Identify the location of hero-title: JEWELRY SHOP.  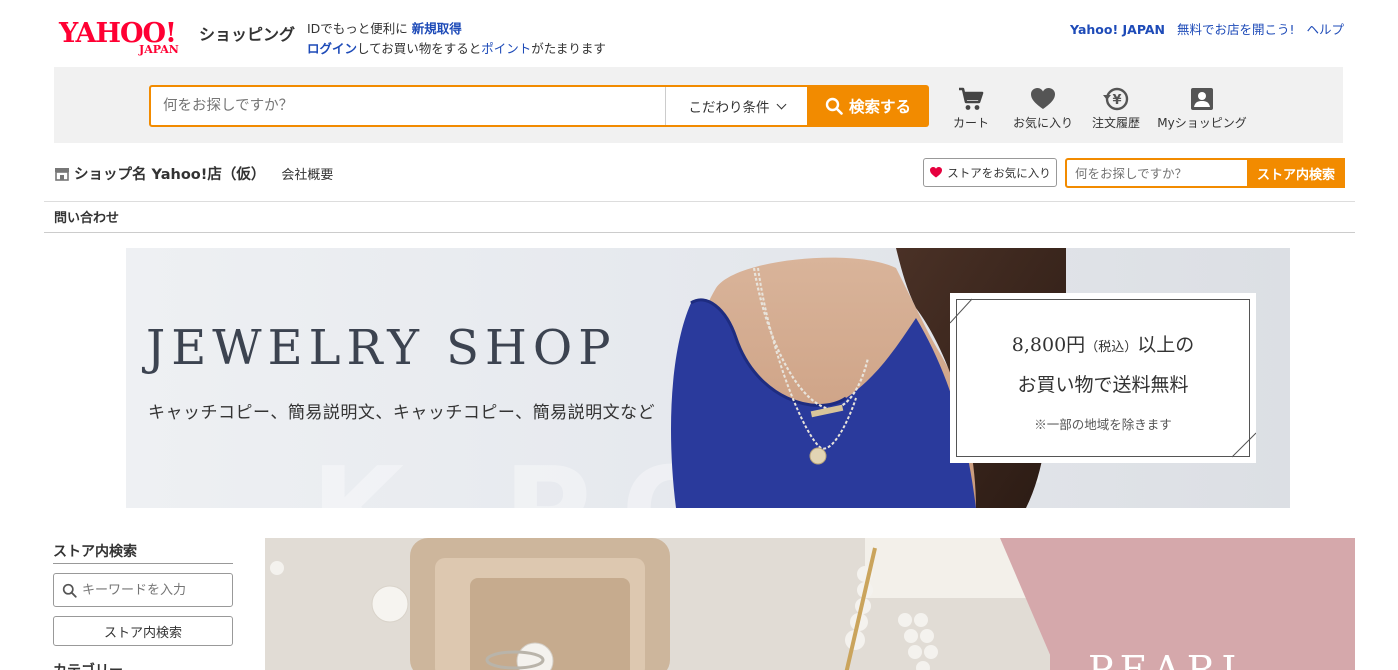
(381, 348).